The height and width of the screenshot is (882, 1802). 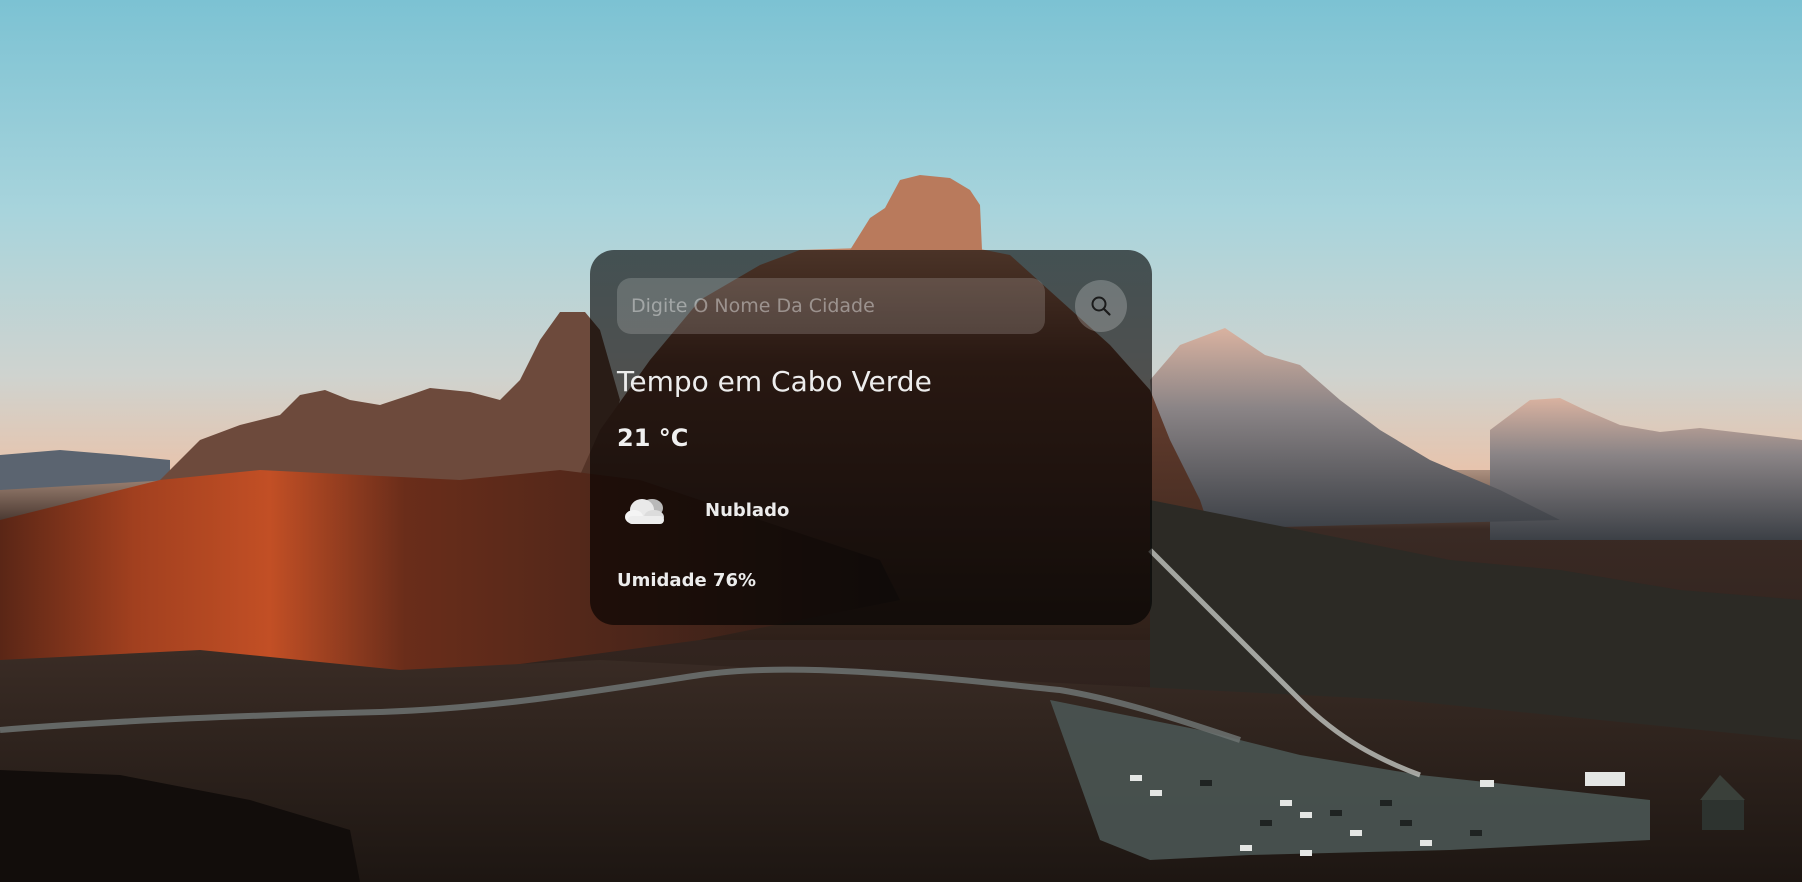 What do you see at coordinates (747, 510) in the screenshot?
I see `weather-description: Nublado` at bounding box center [747, 510].